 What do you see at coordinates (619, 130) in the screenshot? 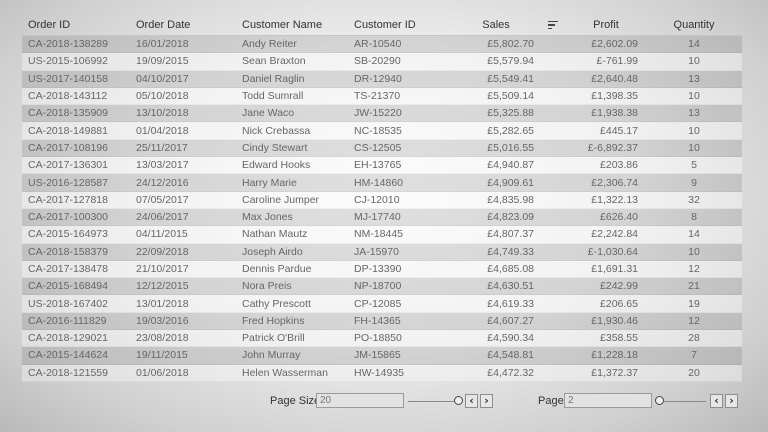
I see `cell-profit: £445.17` at bounding box center [619, 130].